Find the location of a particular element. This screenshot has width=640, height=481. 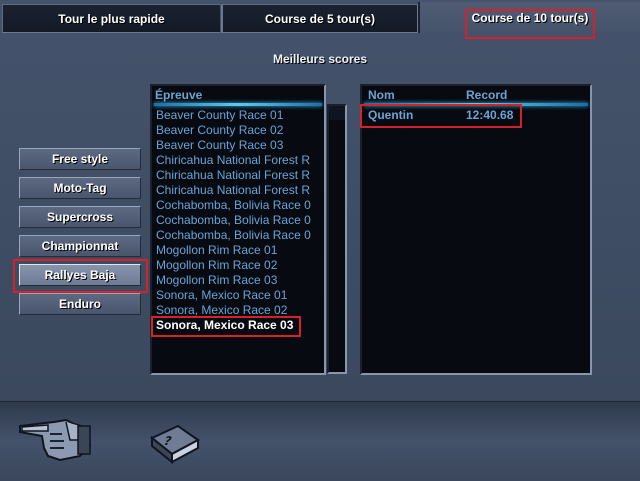

event-list-item: Sonora, Mexico Race 01 is located at coordinates (240, 295).